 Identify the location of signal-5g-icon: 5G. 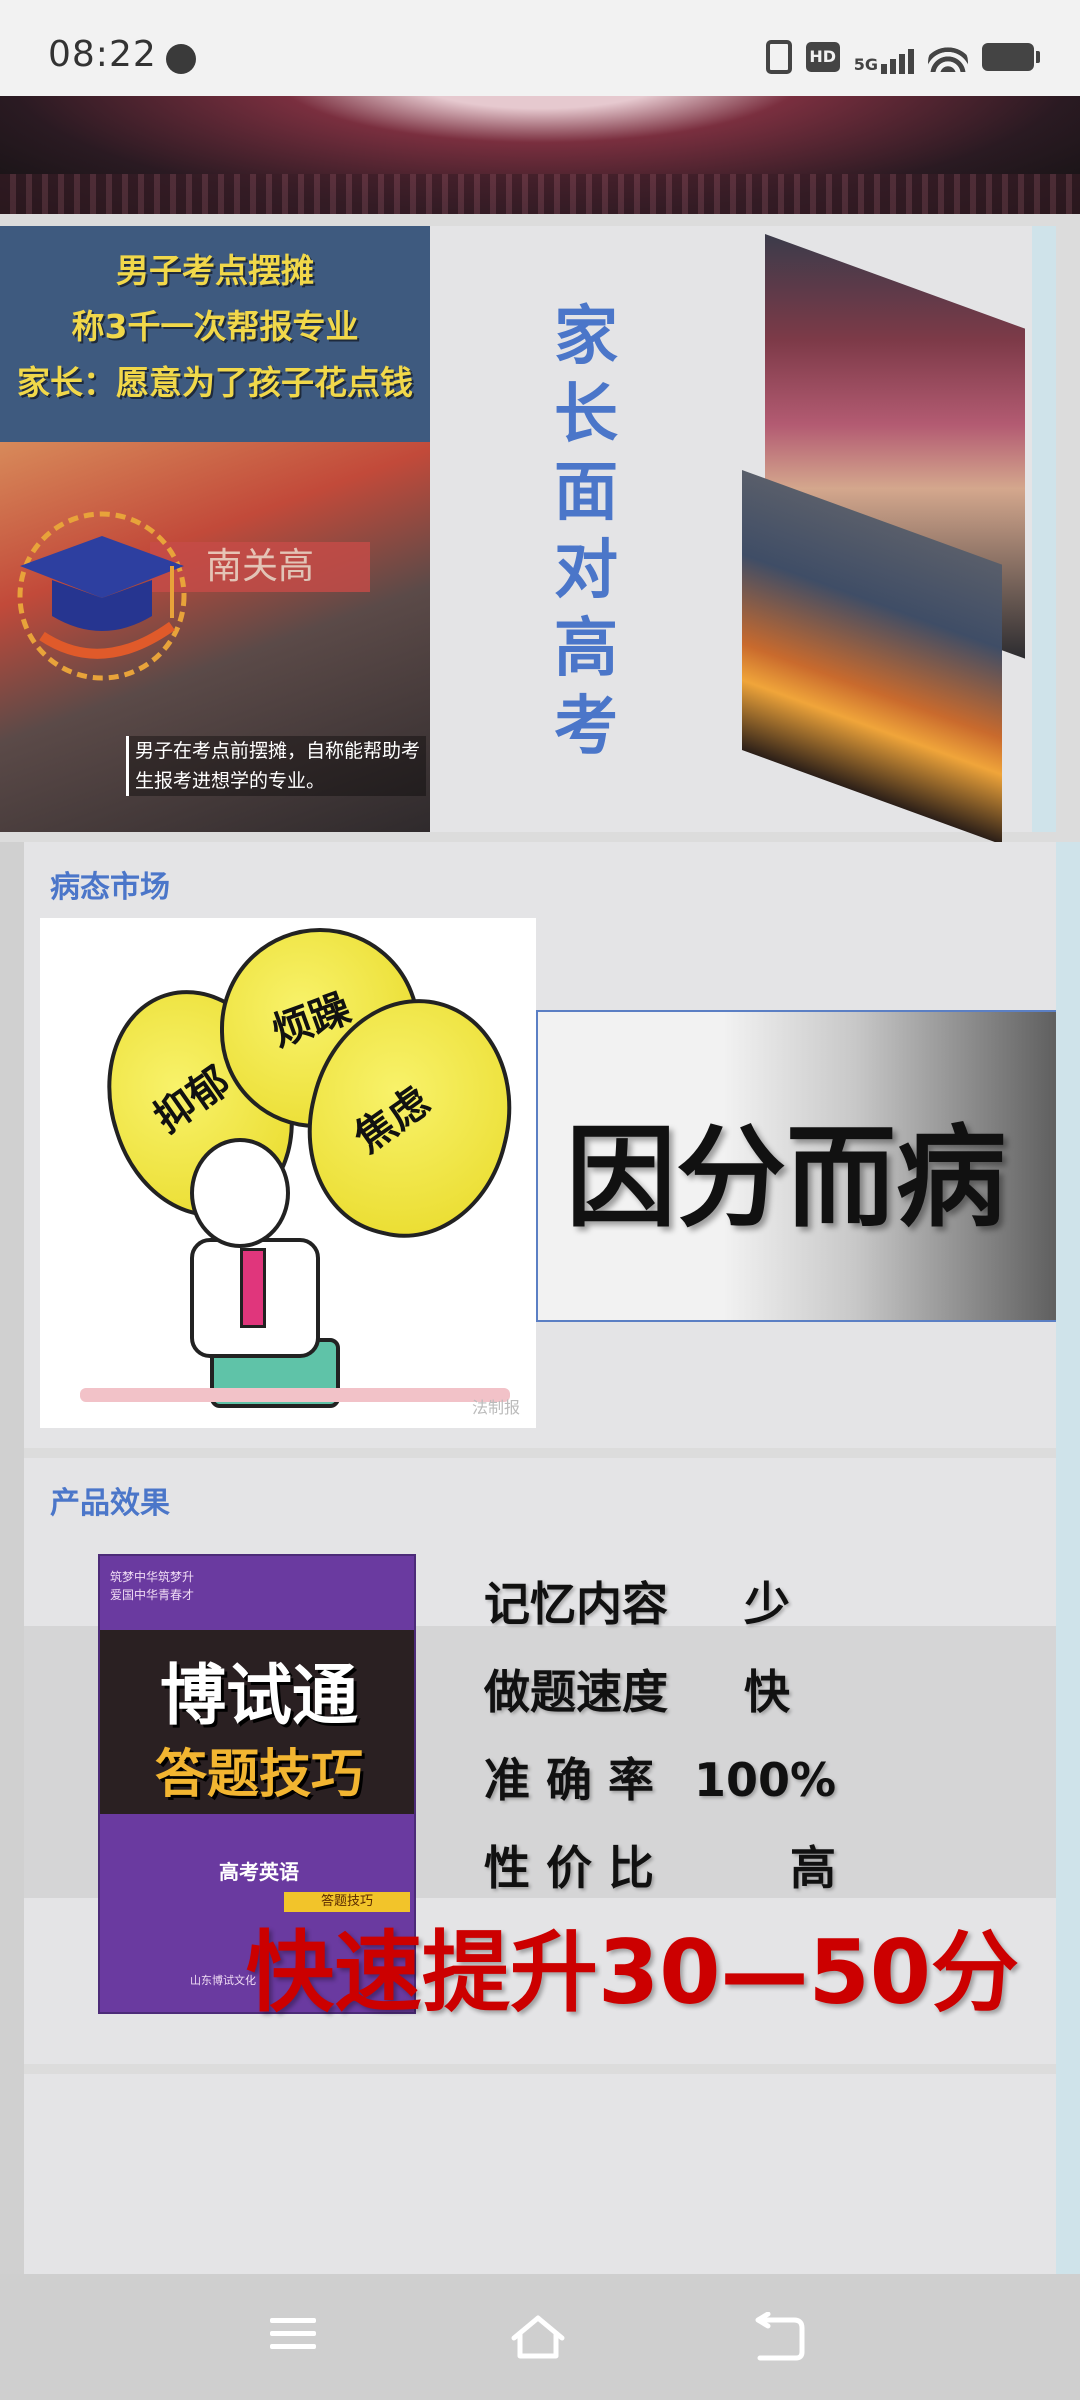
(884, 57).